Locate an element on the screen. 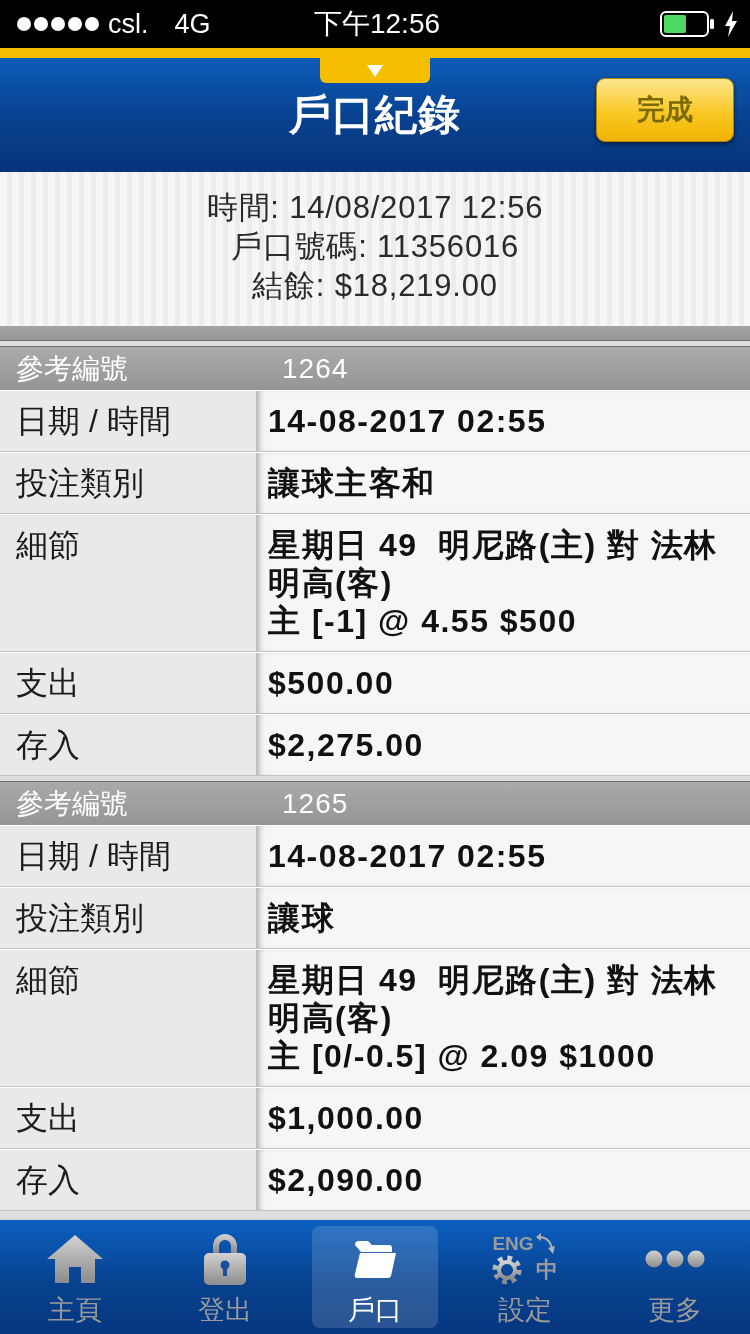 Image resolution: width=750 pixels, height=1334 pixels. field-value-cell: $2,275.00 is located at coordinates (503, 745).